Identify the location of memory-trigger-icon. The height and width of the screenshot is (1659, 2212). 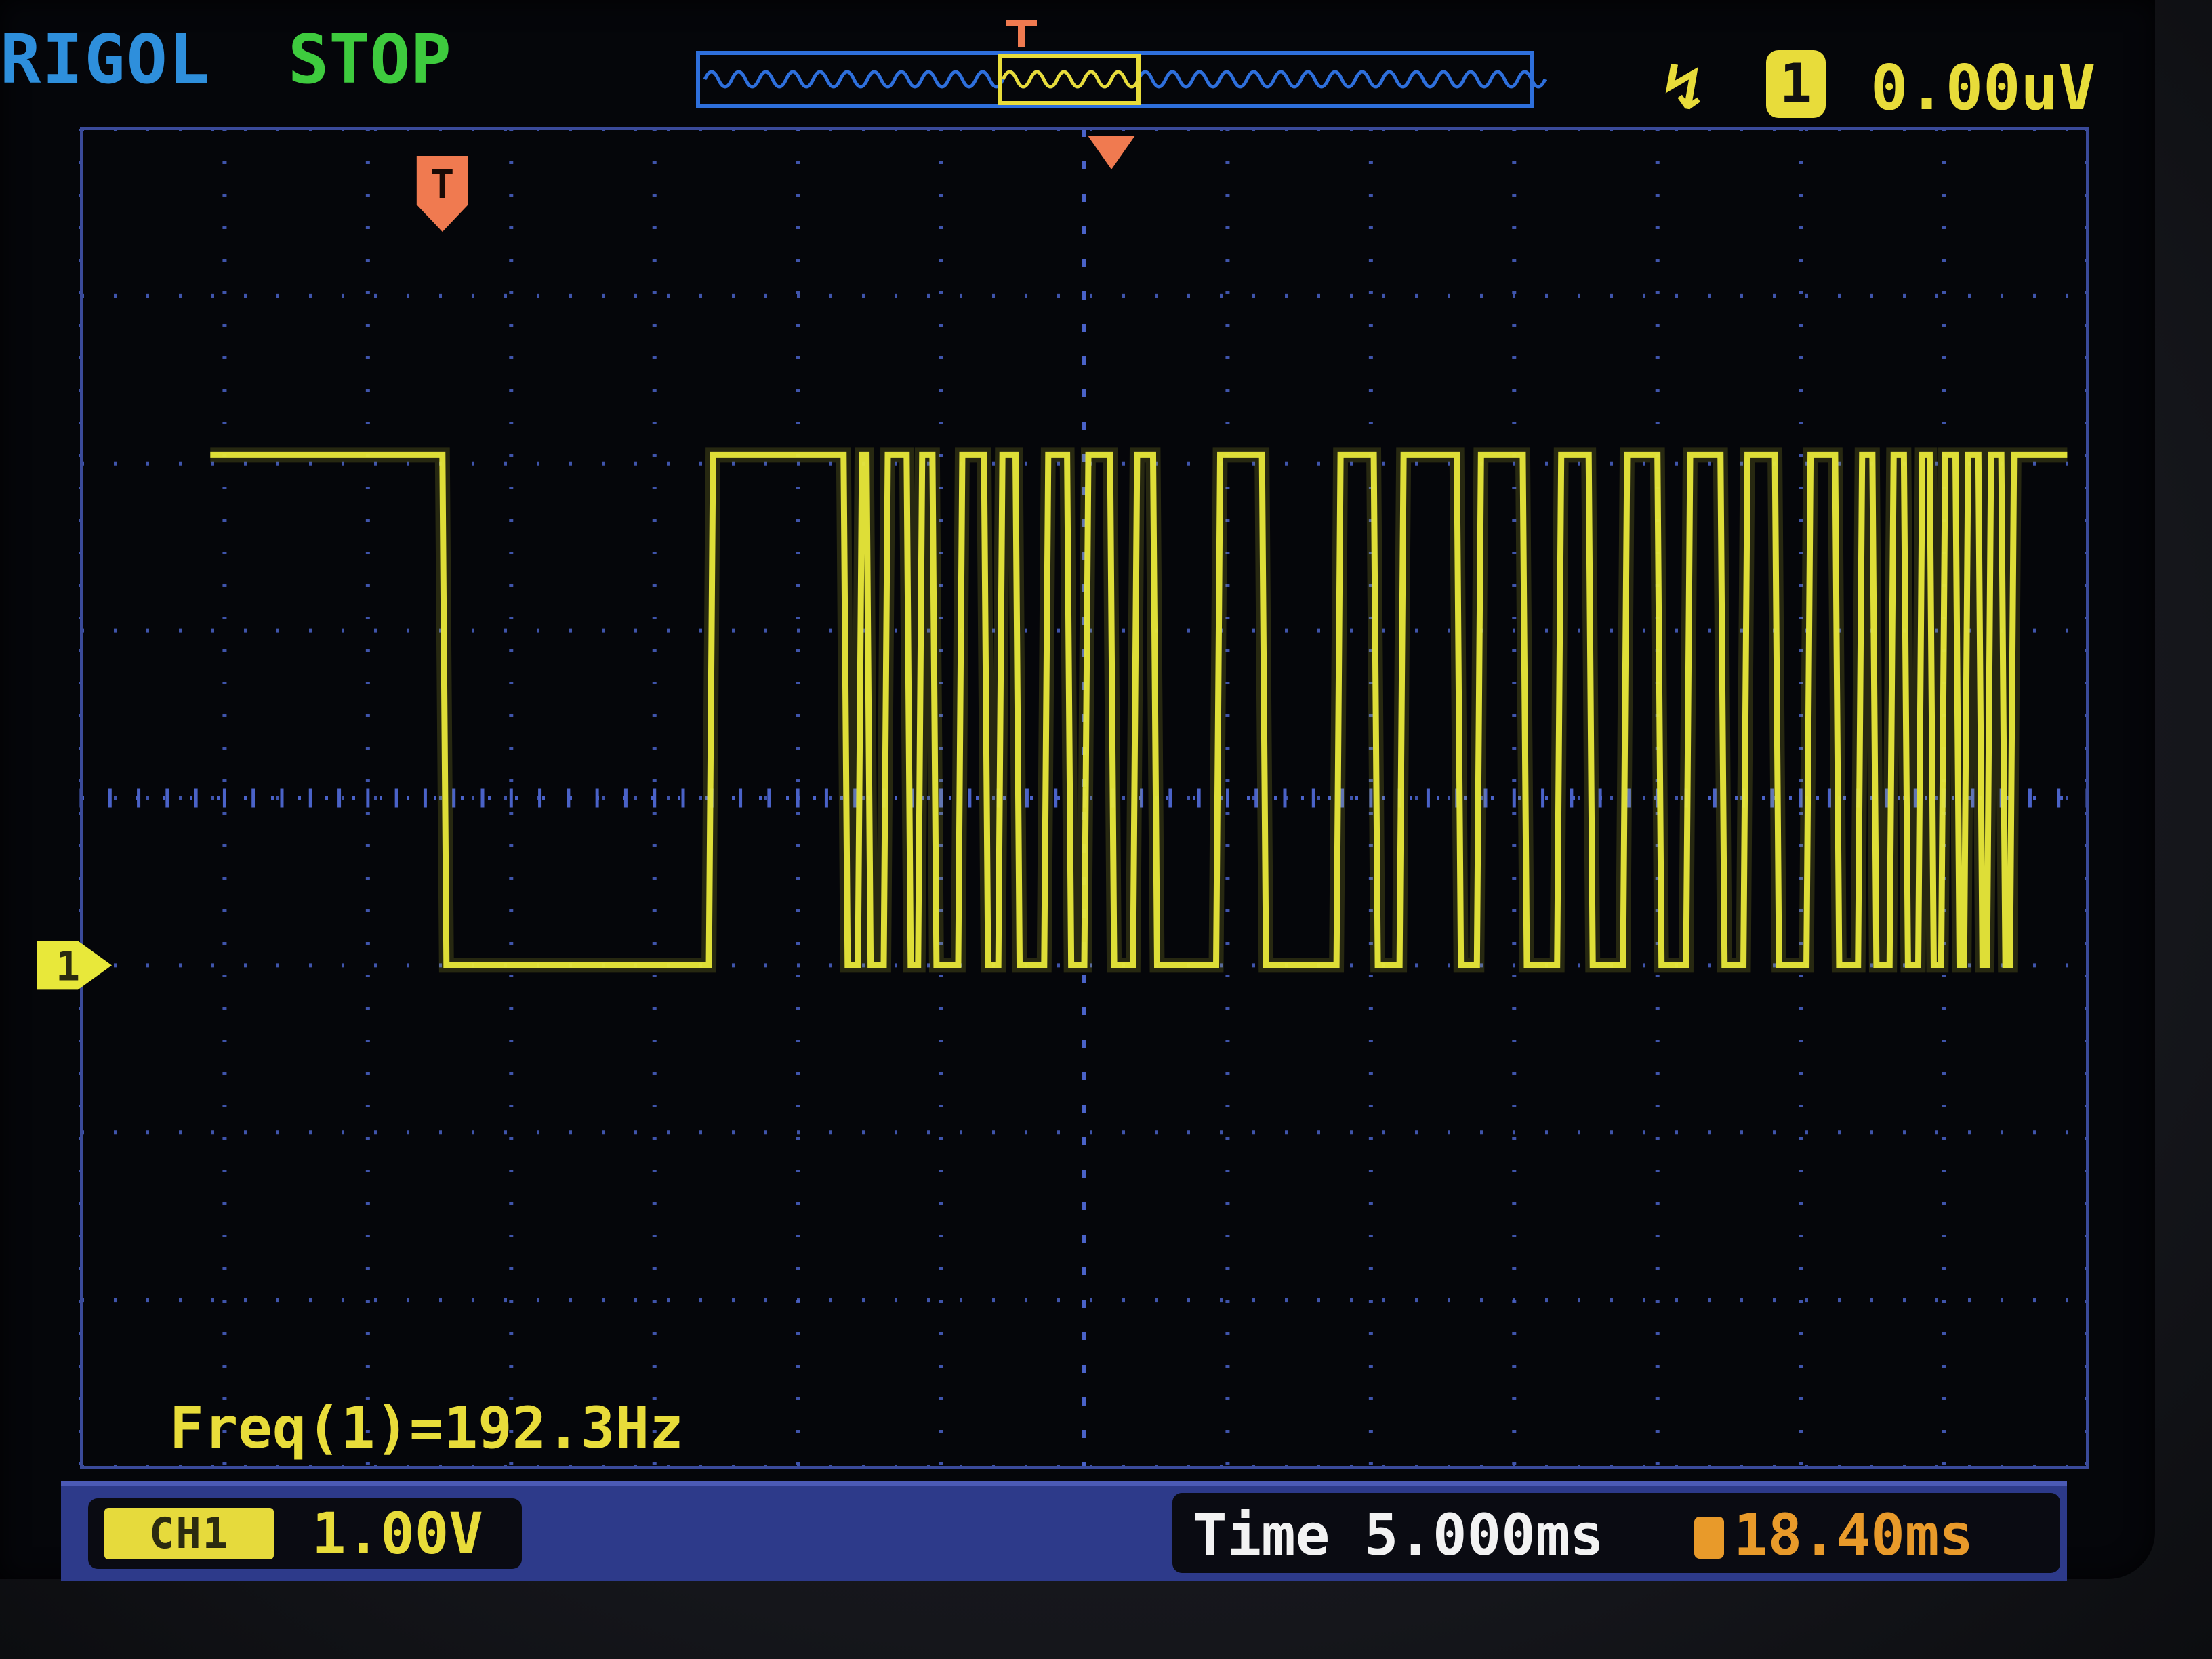
(1021, 33).